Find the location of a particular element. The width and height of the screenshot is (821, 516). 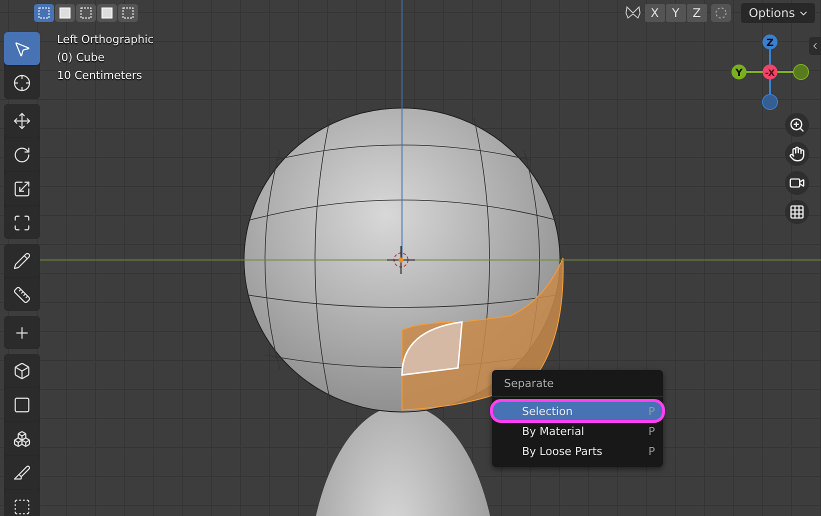

camera-button is located at coordinates (797, 183).